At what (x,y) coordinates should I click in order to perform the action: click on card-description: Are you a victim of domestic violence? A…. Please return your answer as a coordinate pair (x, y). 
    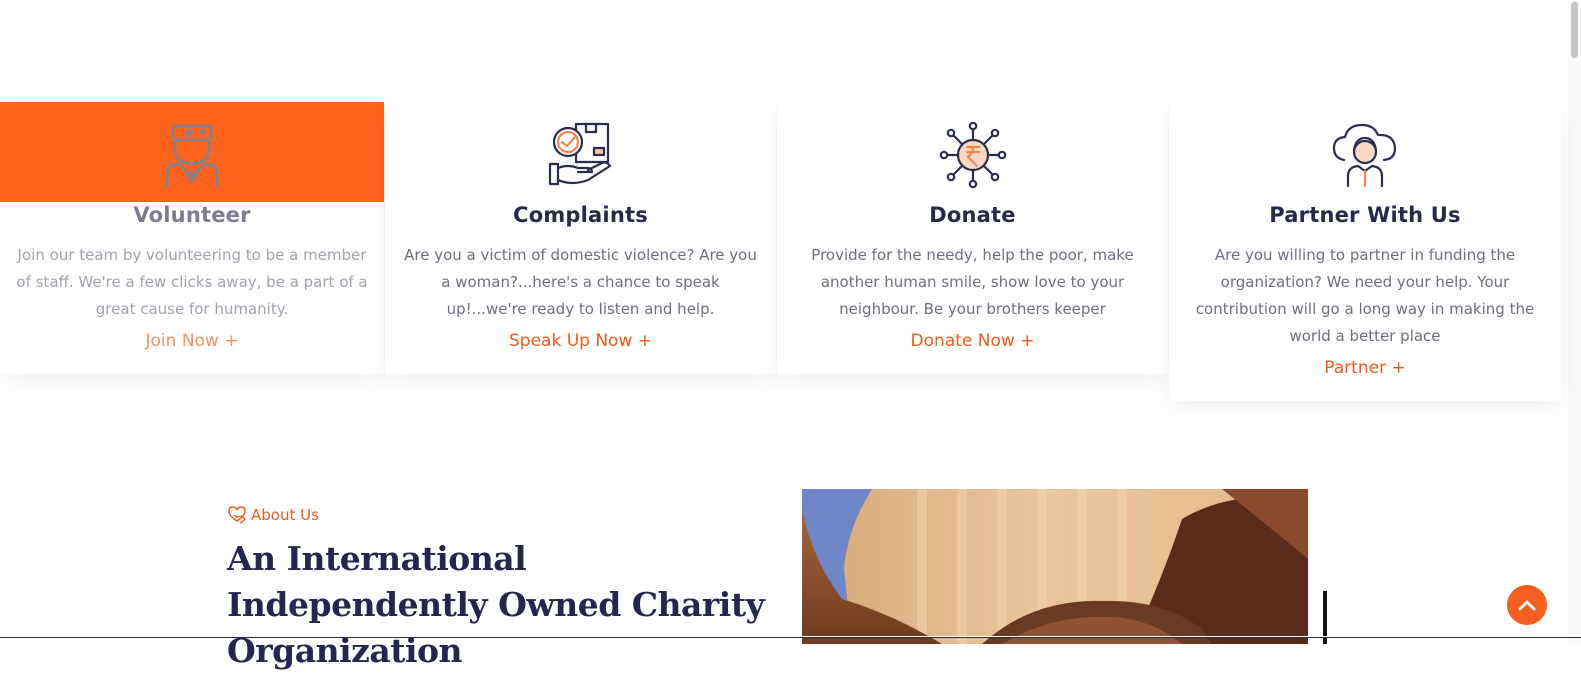
    Looking at the image, I should click on (580, 282).